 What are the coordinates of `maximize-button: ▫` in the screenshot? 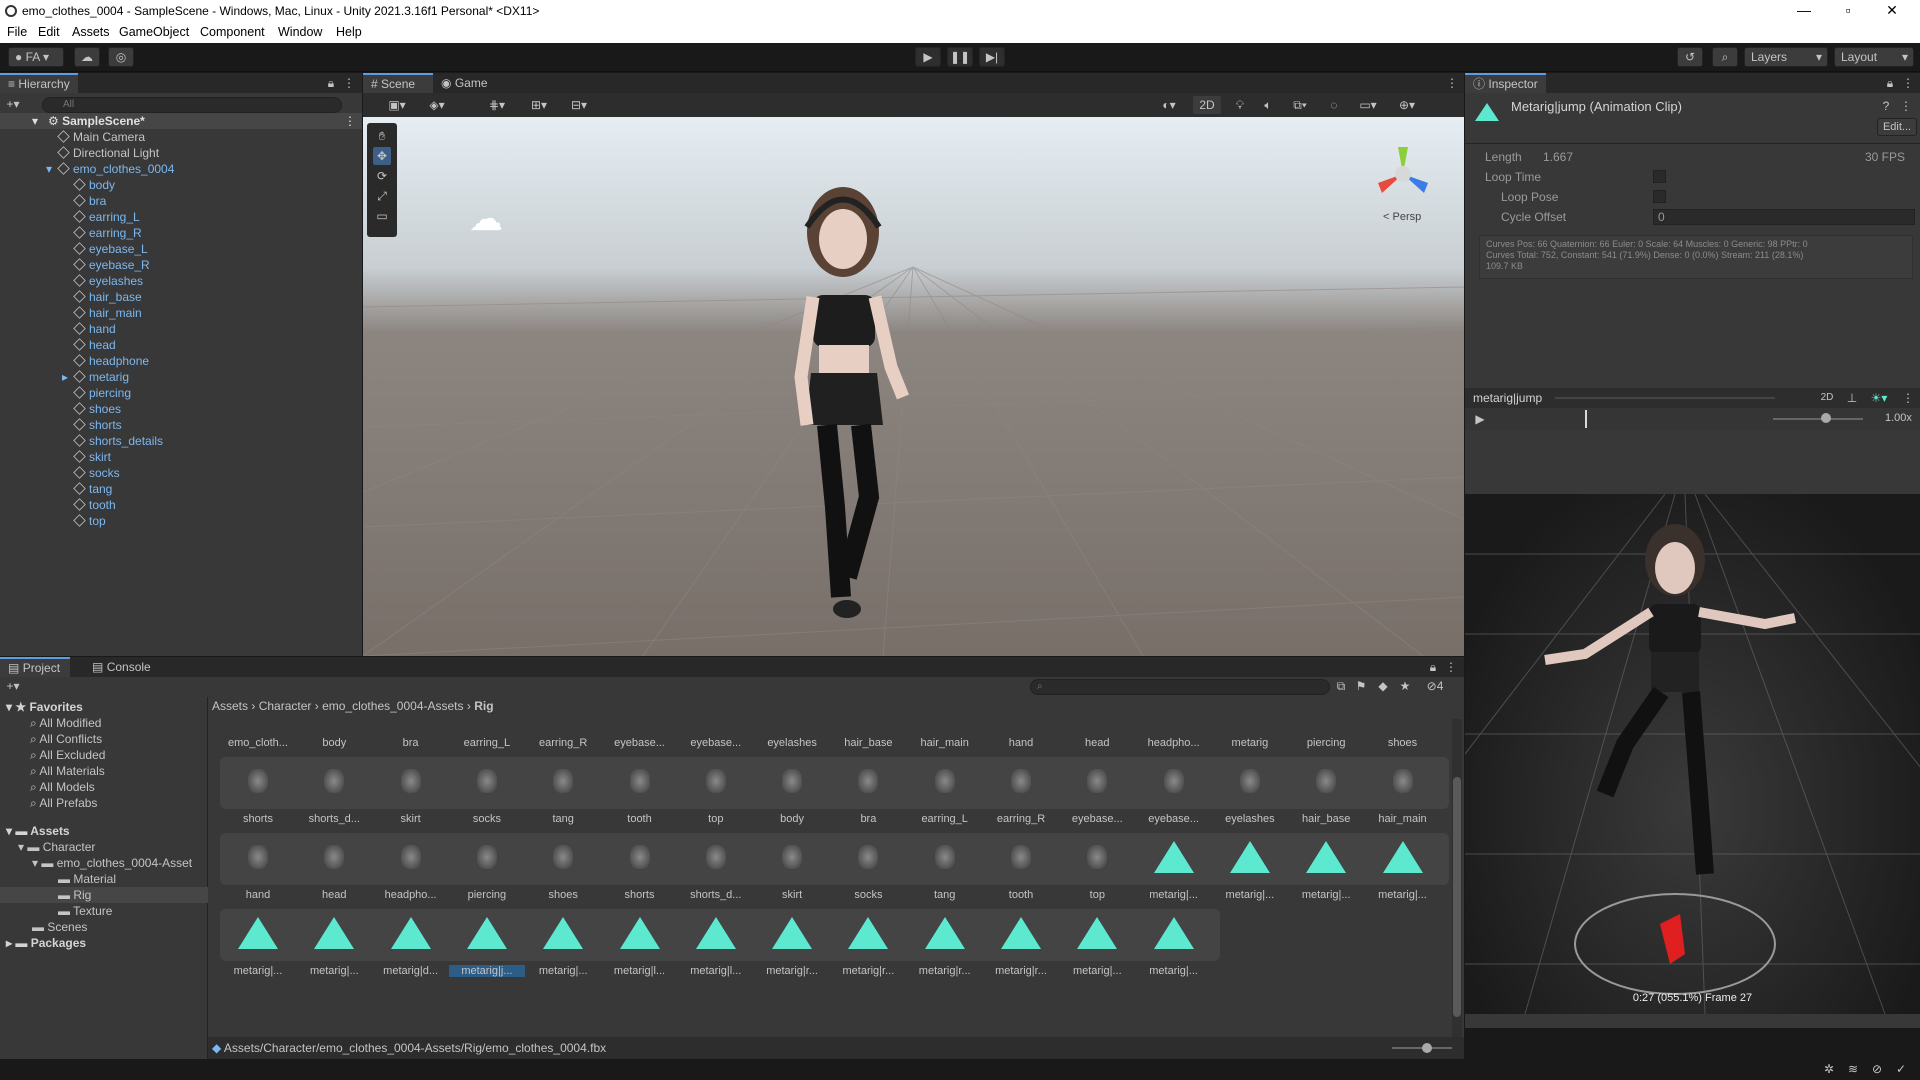 It's located at (1848, 11).